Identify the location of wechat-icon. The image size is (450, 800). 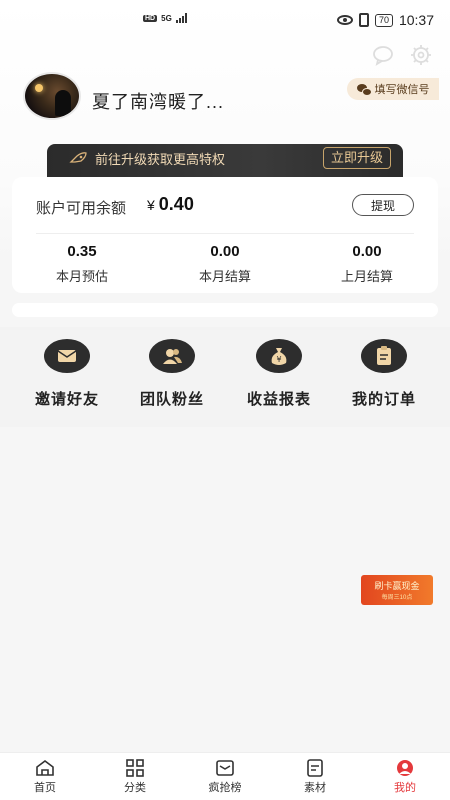
(364, 89).